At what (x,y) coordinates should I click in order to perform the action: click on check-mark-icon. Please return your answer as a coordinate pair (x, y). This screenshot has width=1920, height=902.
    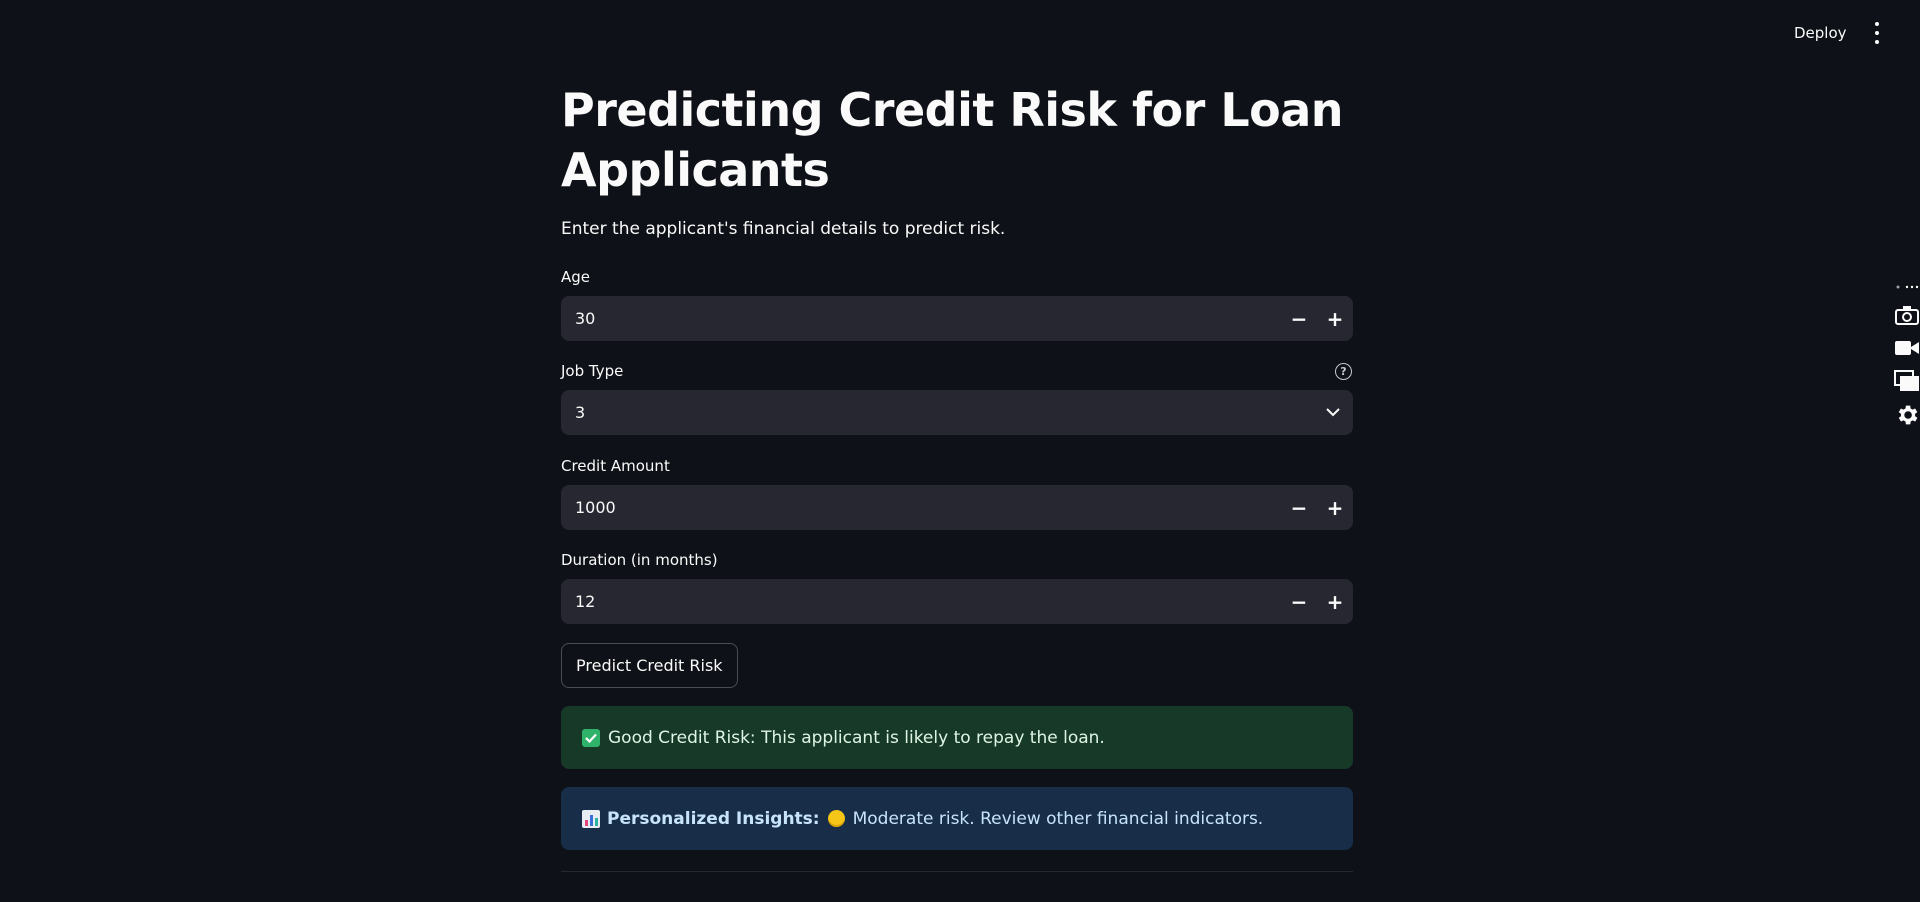
    Looking at the image, I should click on (591, 737).